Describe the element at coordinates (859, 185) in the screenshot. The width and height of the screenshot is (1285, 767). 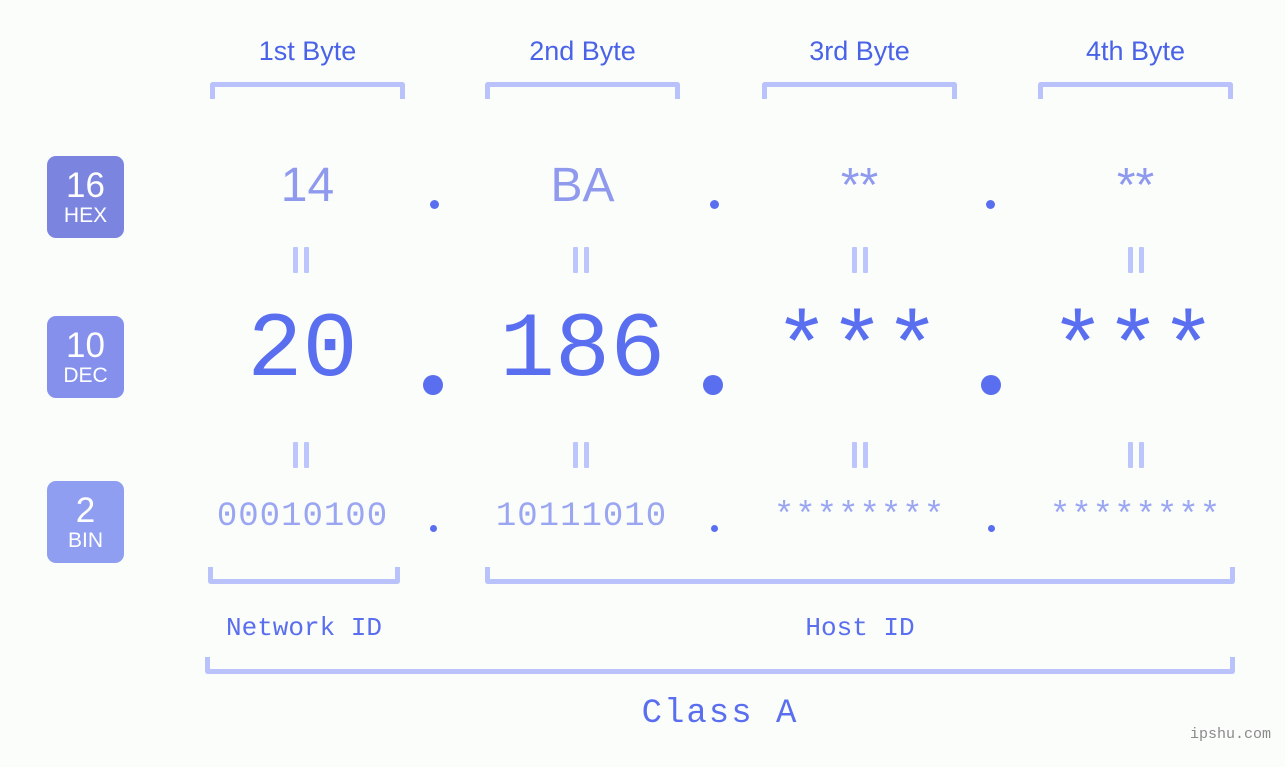
I see `hex-byte-3: **` at that location.